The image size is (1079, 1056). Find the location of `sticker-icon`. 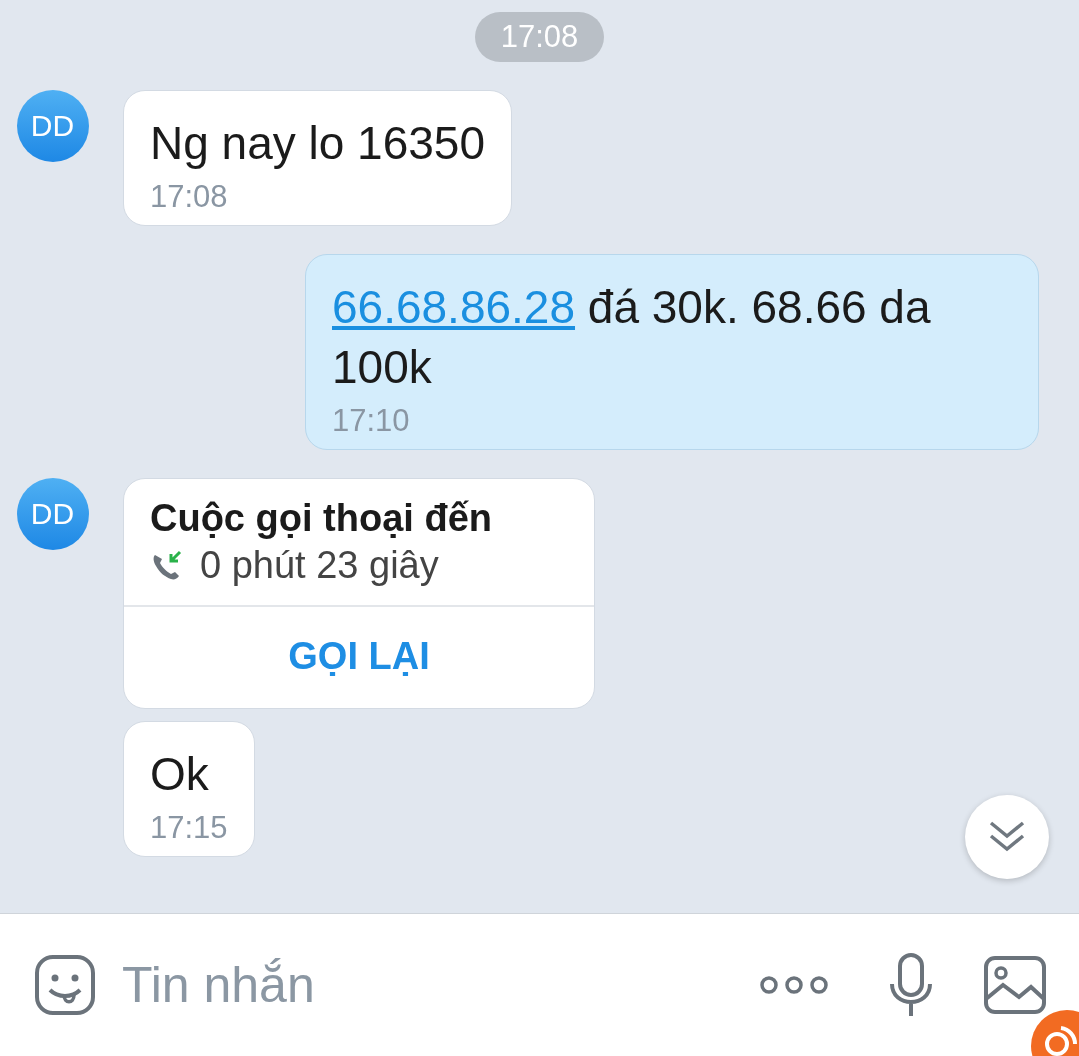

sticker-icon is located at coordinates (65, 985).